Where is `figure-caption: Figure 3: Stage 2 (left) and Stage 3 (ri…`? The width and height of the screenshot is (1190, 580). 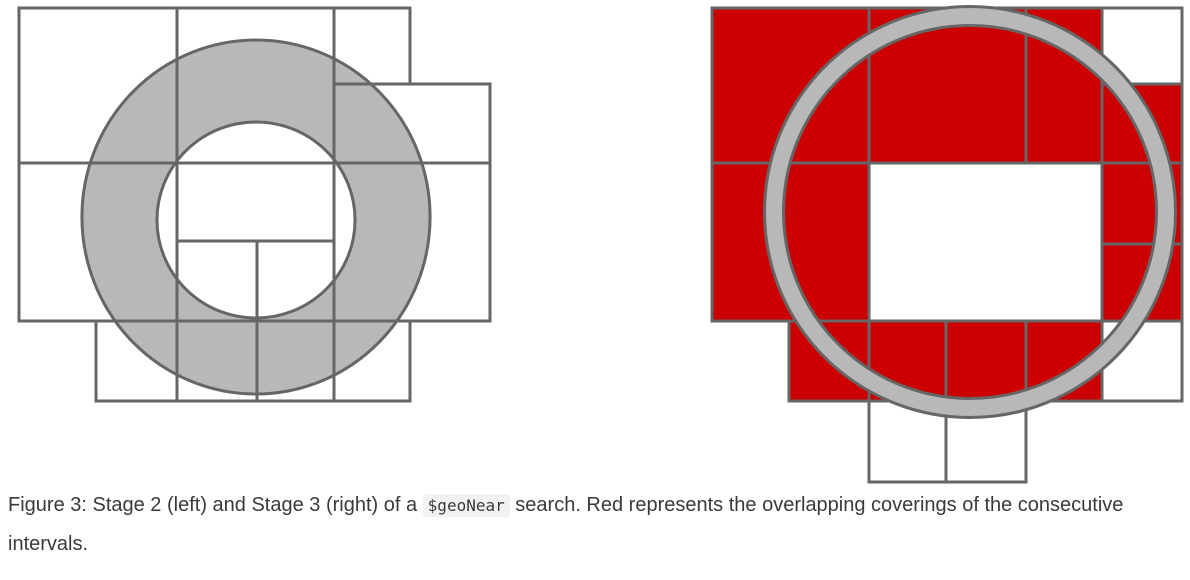
figure-caption: Figure 3: Stage 2 (left) and Stage 3 (ri… is located at coordinates (593, 524).